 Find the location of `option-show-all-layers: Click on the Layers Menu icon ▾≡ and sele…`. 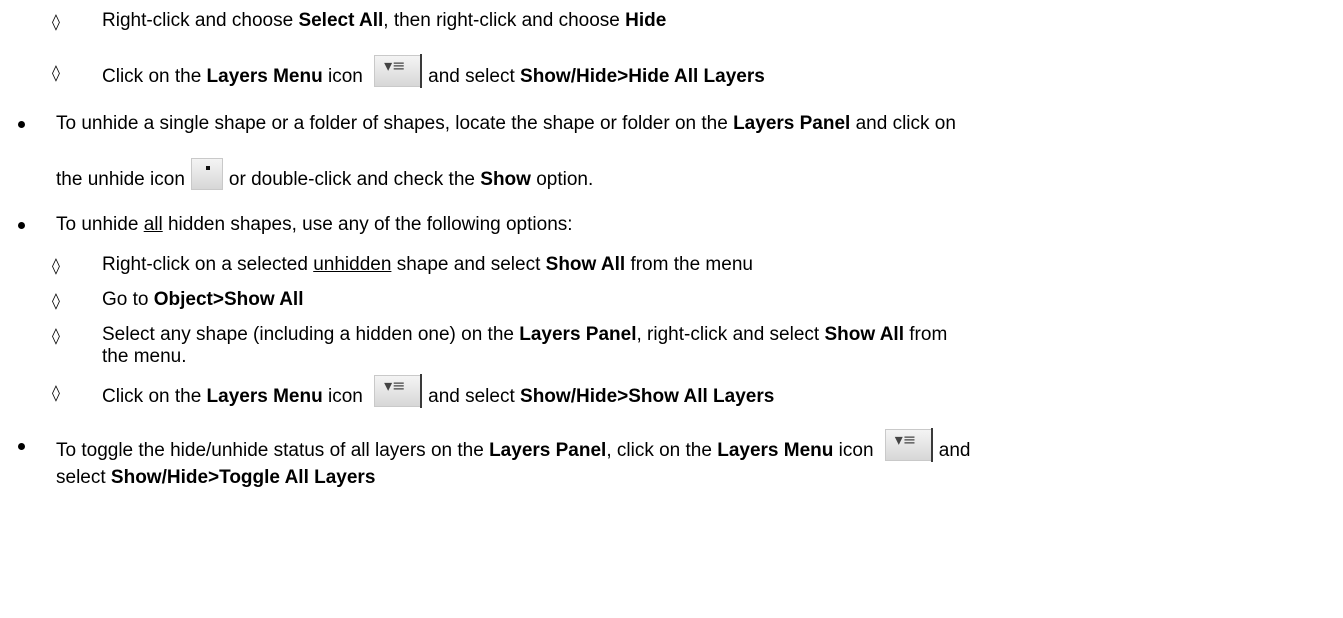

option-show-all-layers: Click on the Layers Menu icon ▾≡ and sele… is located at coordinates (438, 393).